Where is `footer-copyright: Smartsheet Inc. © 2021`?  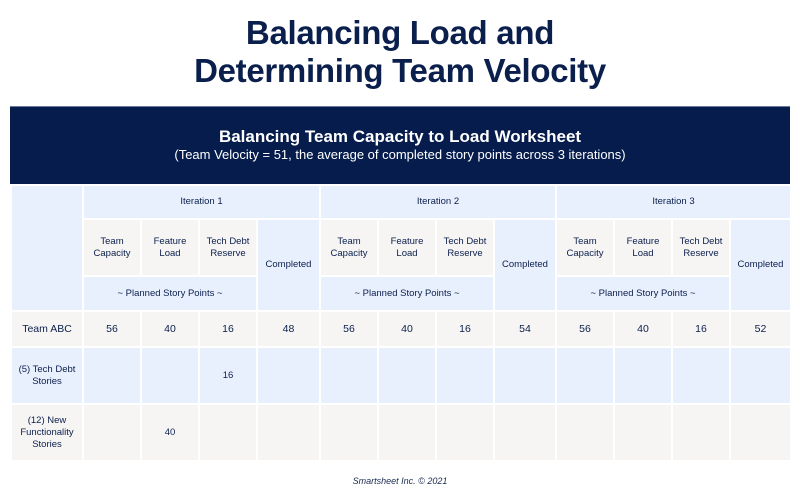 footer-copyright: Smartsheet Inc. © 2021 is located at coordinates (400, 481).